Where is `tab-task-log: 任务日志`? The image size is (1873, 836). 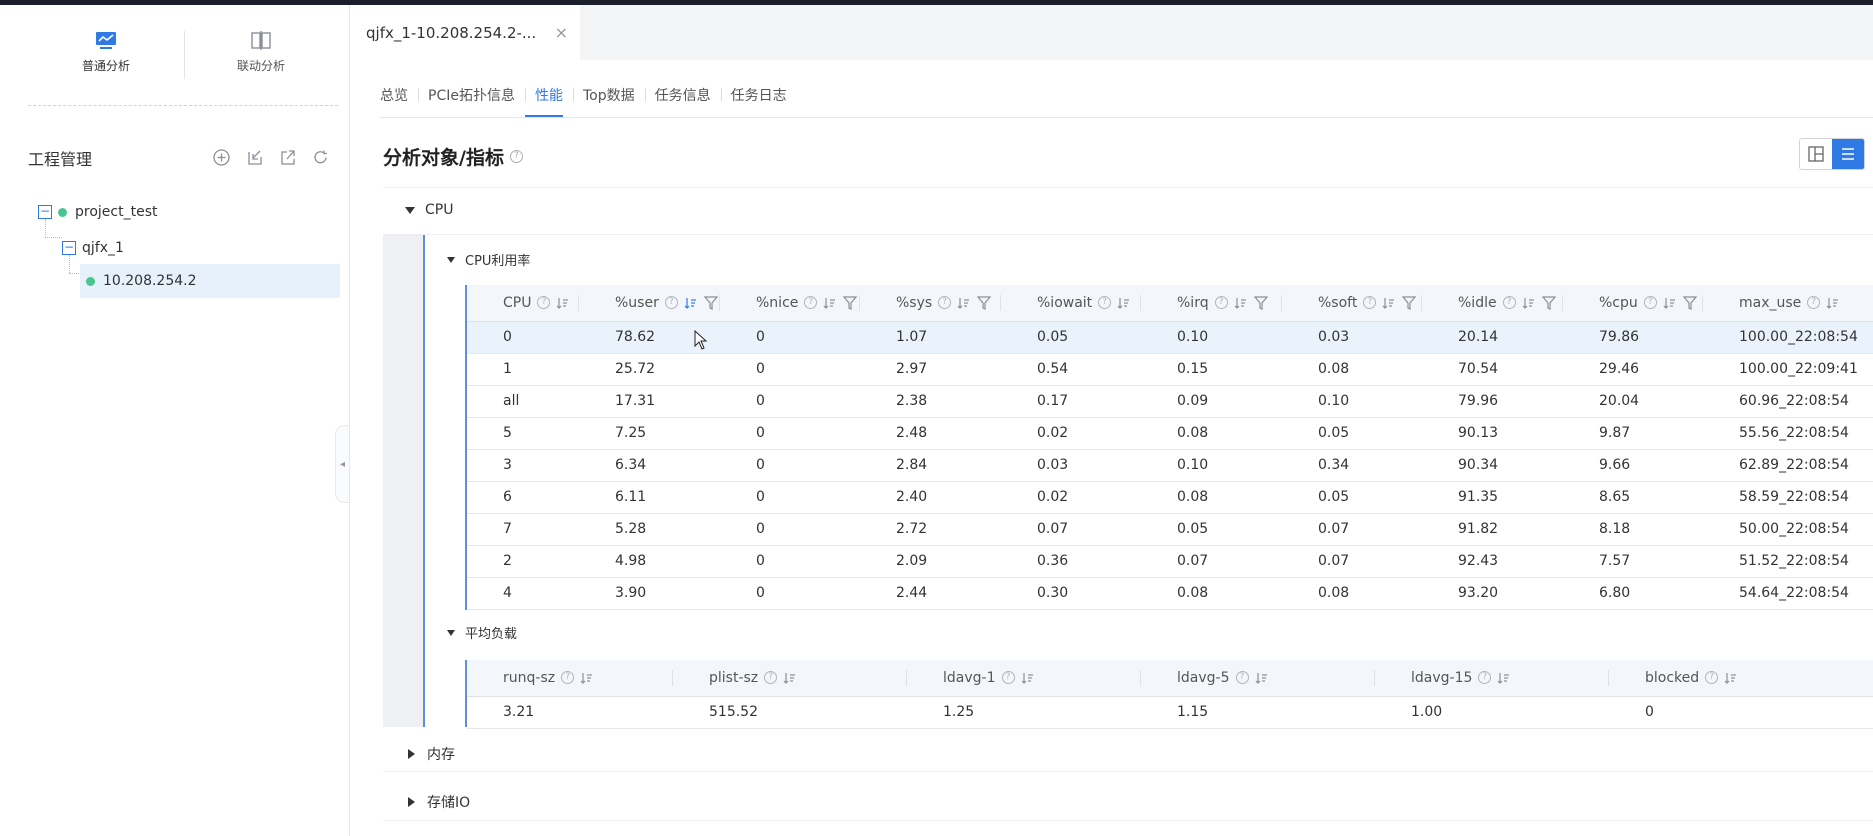
tab-task-log: 任务日志 is located at coordinates (758, 95).